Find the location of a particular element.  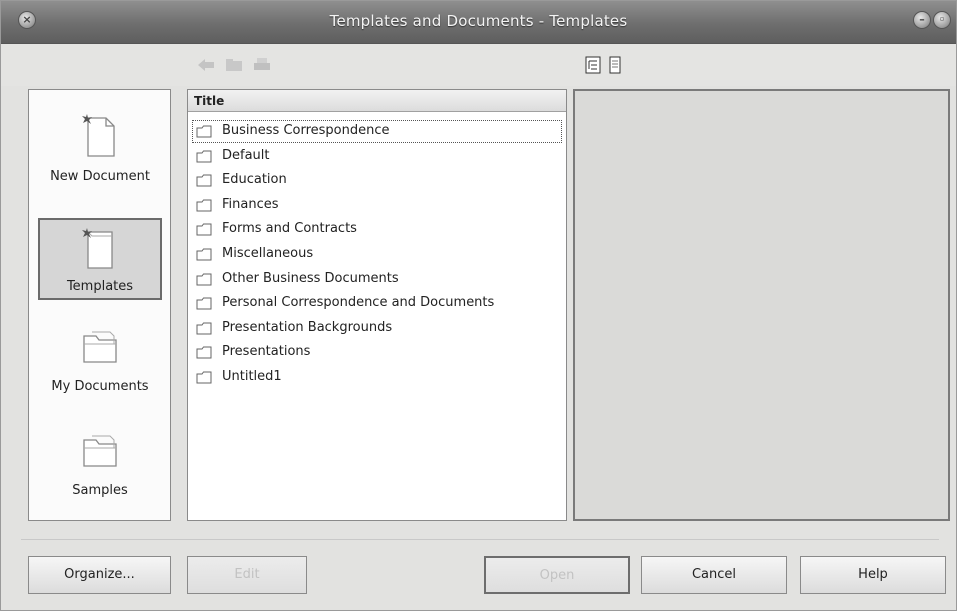

list-item-label: Finances is located at coordinates (250, 204).